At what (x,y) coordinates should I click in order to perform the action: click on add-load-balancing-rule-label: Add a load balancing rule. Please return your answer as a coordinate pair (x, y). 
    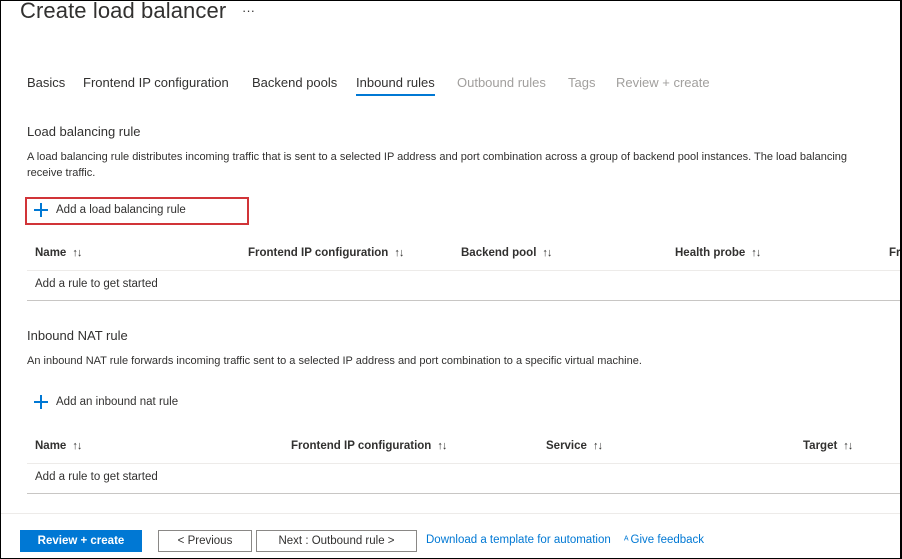
    Looking at the image, I should click on (121, 210).